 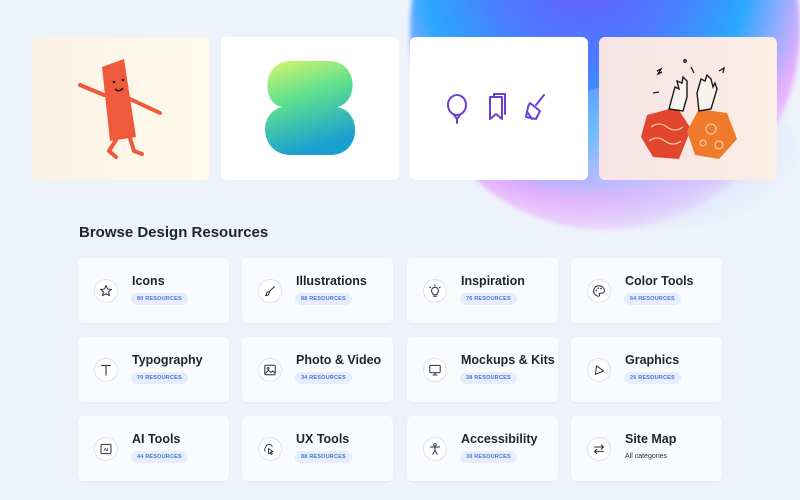 I want to click on category-card-mockups-kits: Mockups & Kits 38 RESOURCES, so click(x=482, y=369).